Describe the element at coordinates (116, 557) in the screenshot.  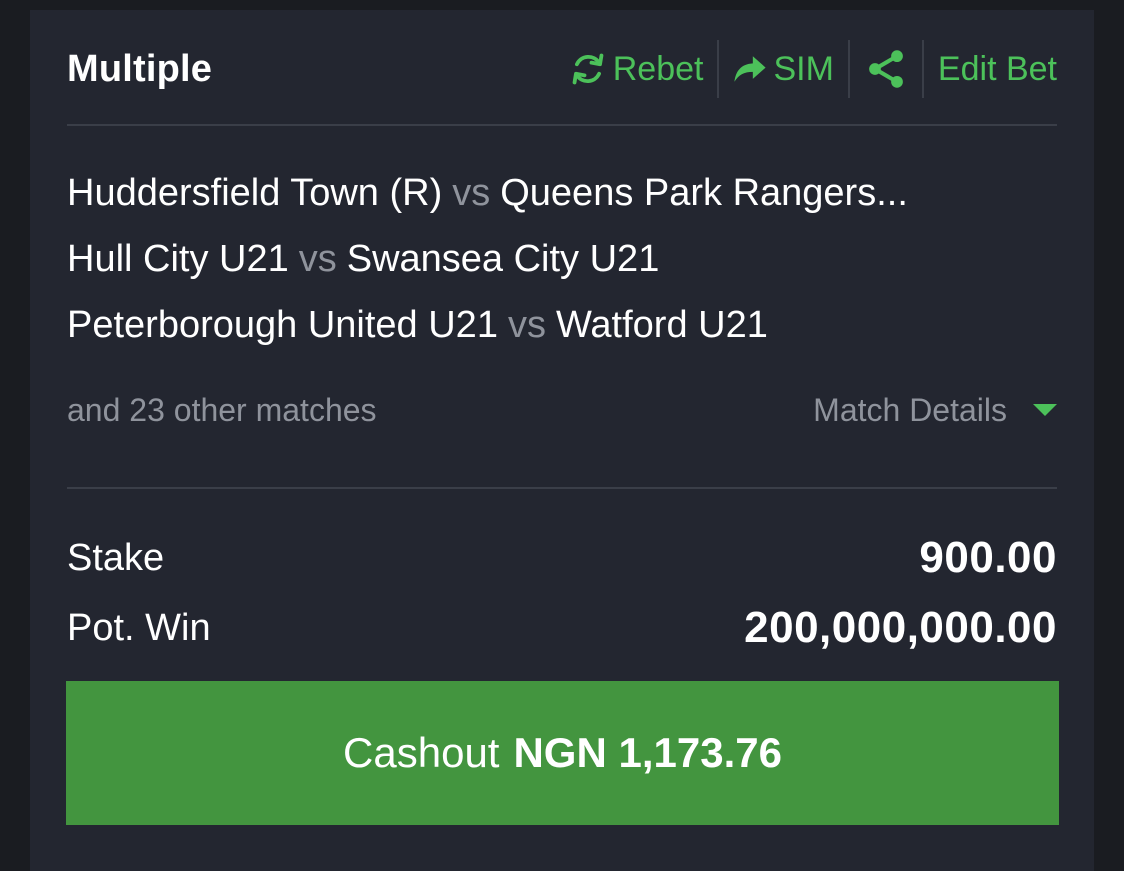
I see `stake-label: Stake` at that location.